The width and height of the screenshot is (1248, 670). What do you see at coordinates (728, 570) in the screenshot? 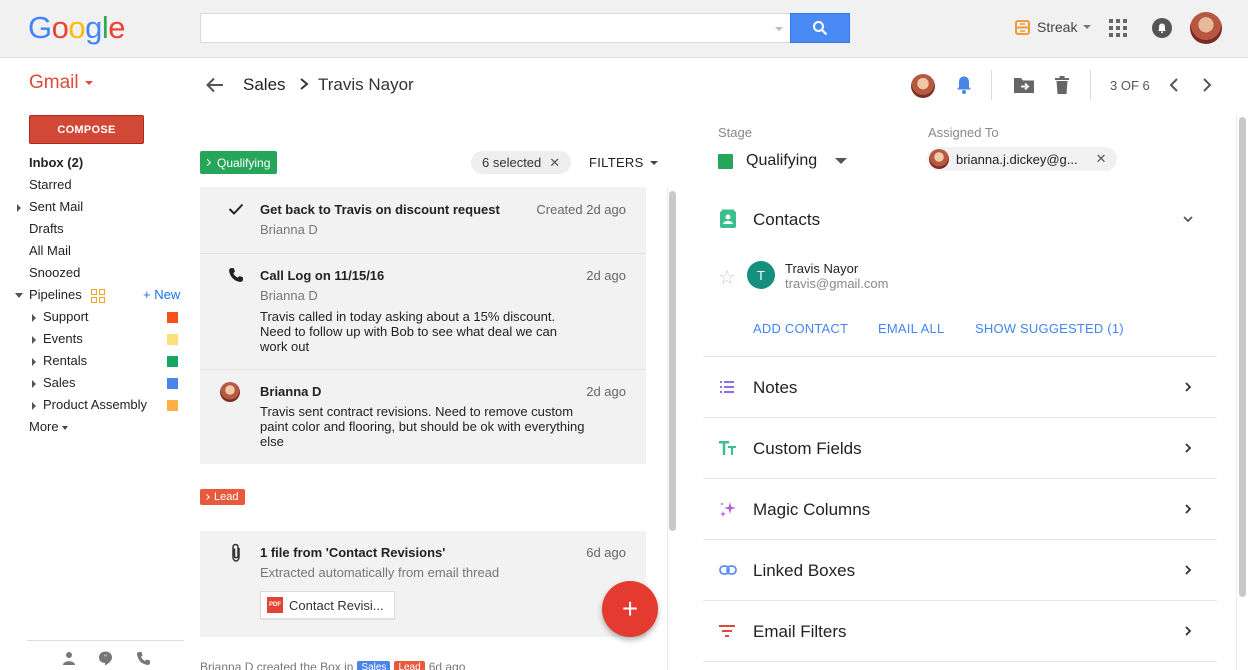
I see `link-icon` at bounding box center [728, 570].